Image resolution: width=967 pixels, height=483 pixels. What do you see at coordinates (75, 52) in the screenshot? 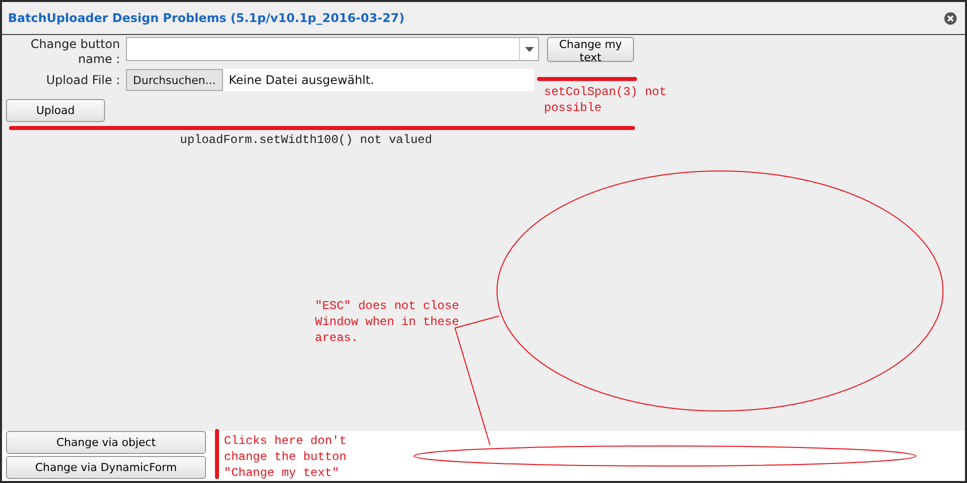
I see `field-label: Change button name :` at bounding box center [75, 52].